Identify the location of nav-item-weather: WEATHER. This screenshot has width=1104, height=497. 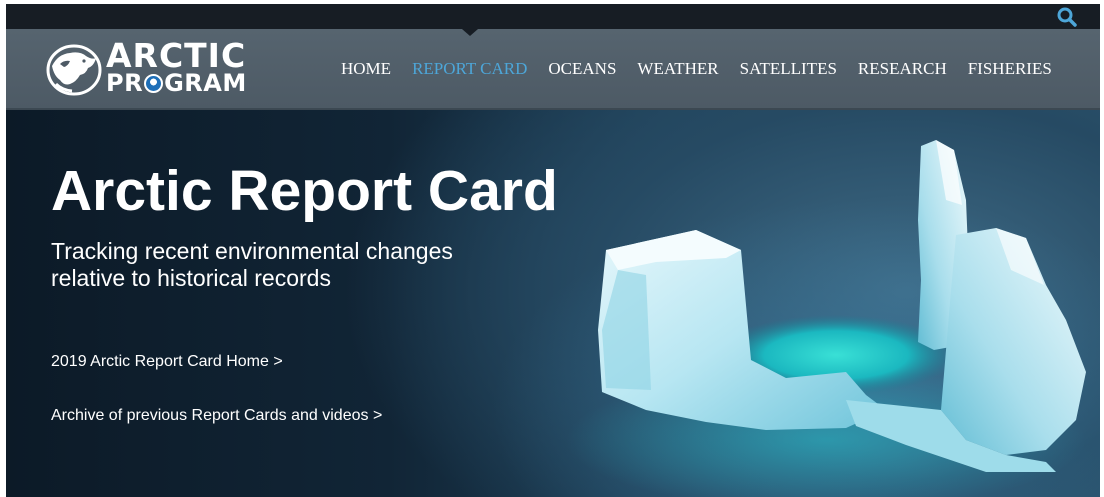
(677, 69).